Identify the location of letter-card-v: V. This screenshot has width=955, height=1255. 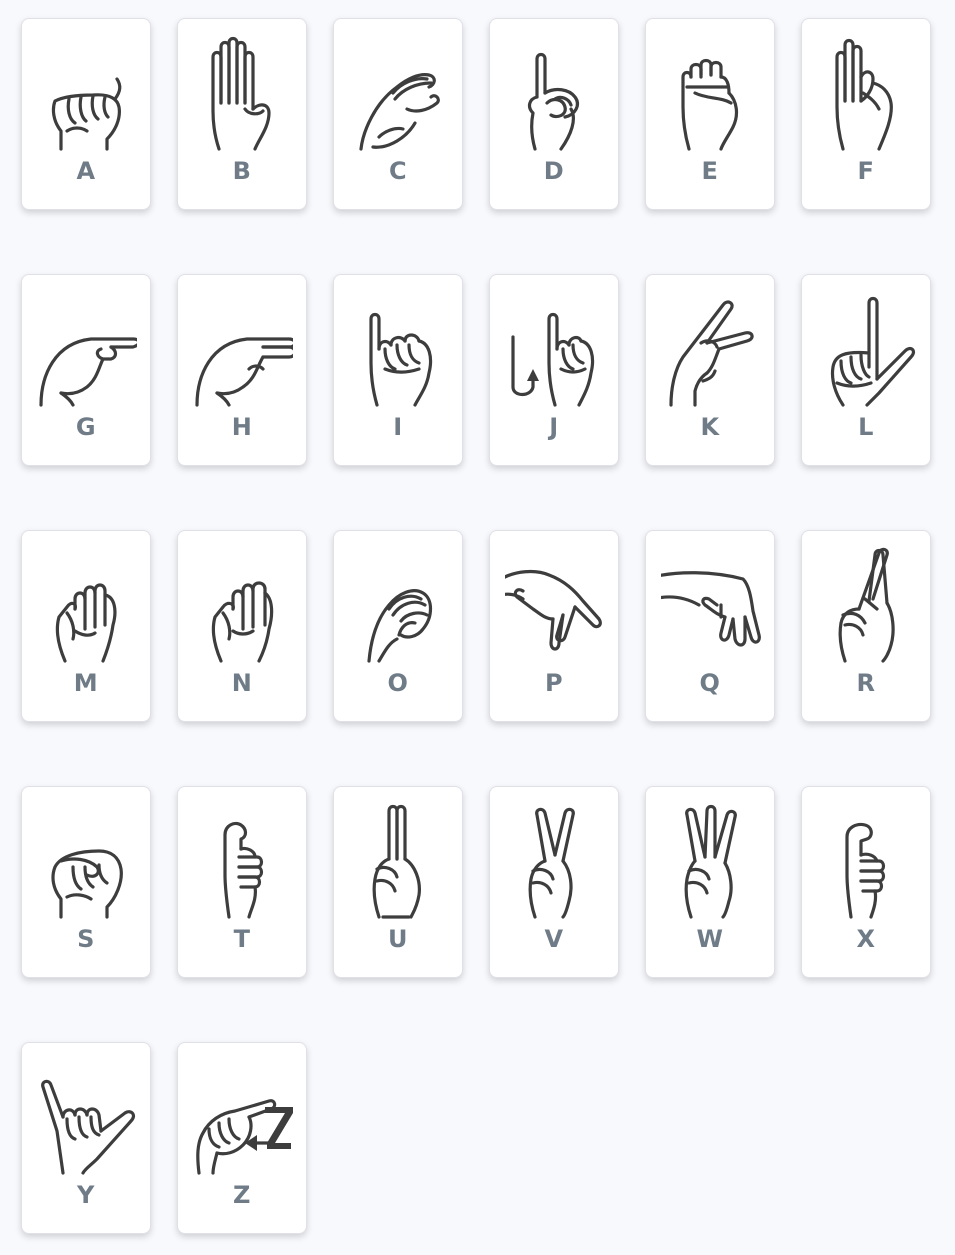
(554, 882).